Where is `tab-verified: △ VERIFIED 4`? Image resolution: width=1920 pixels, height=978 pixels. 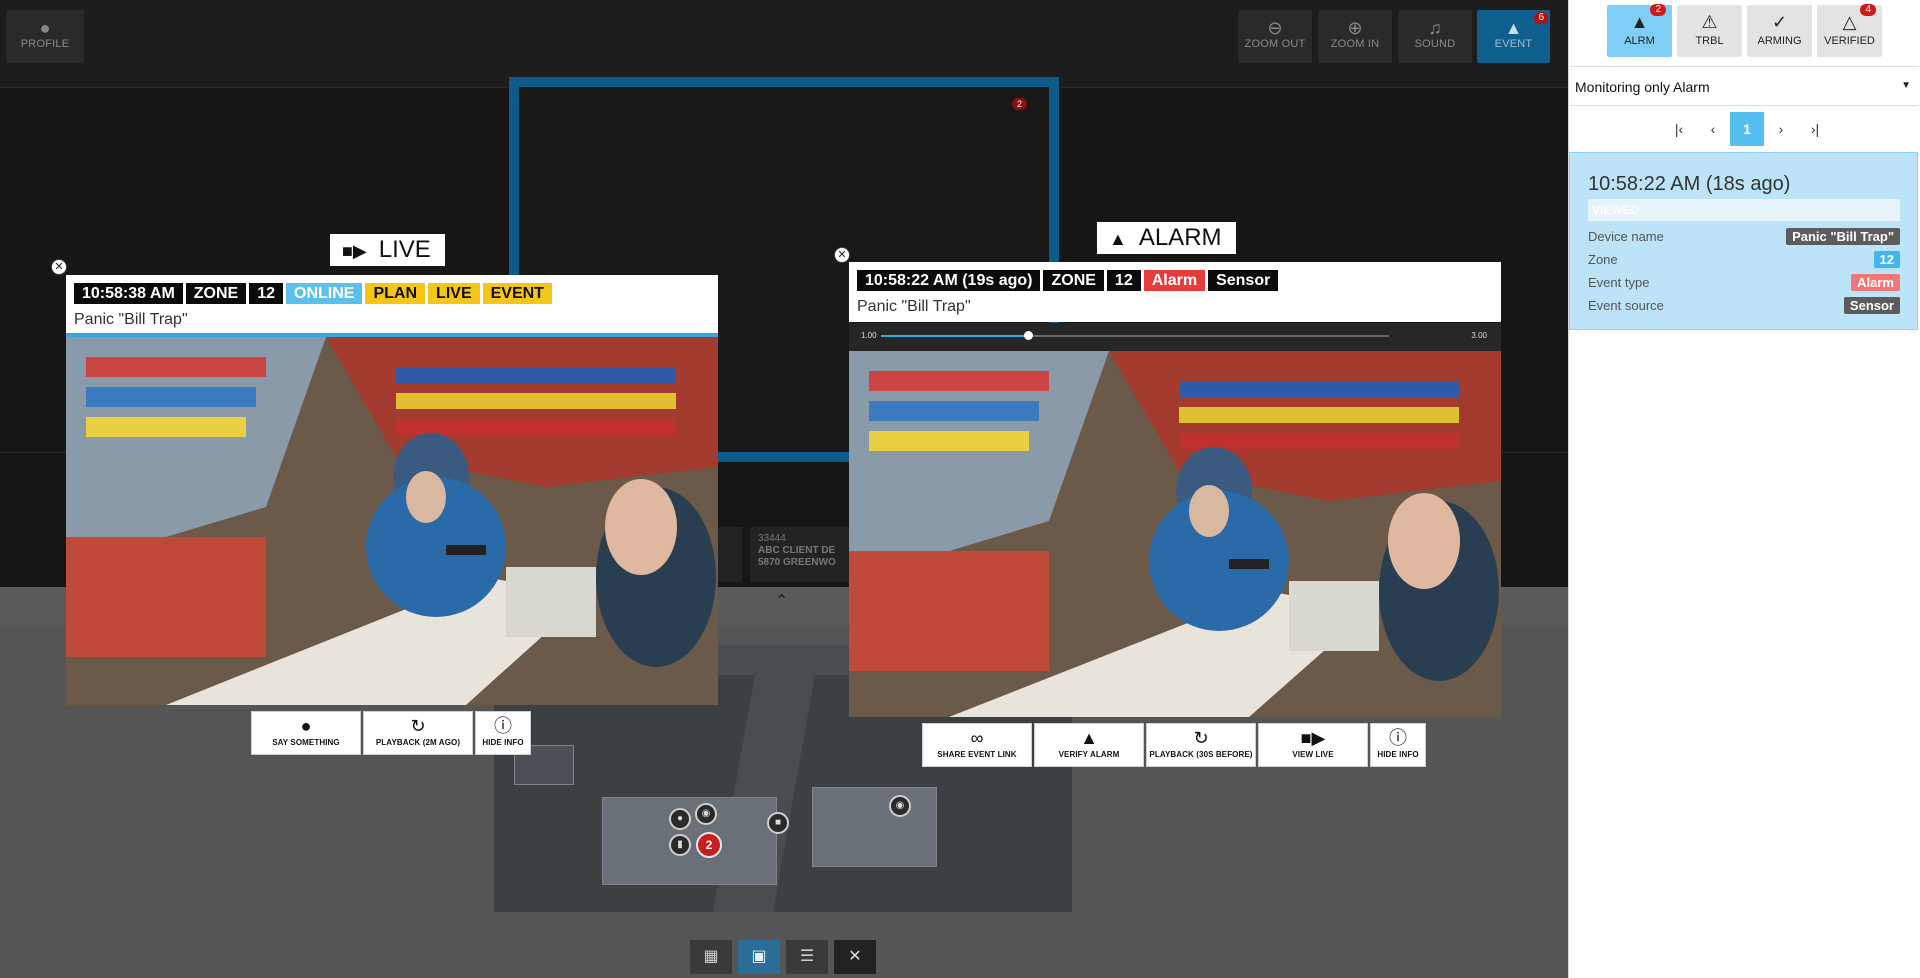
tab-verified: △ VERIFIED 4 is located at coordinates (1849, 30).